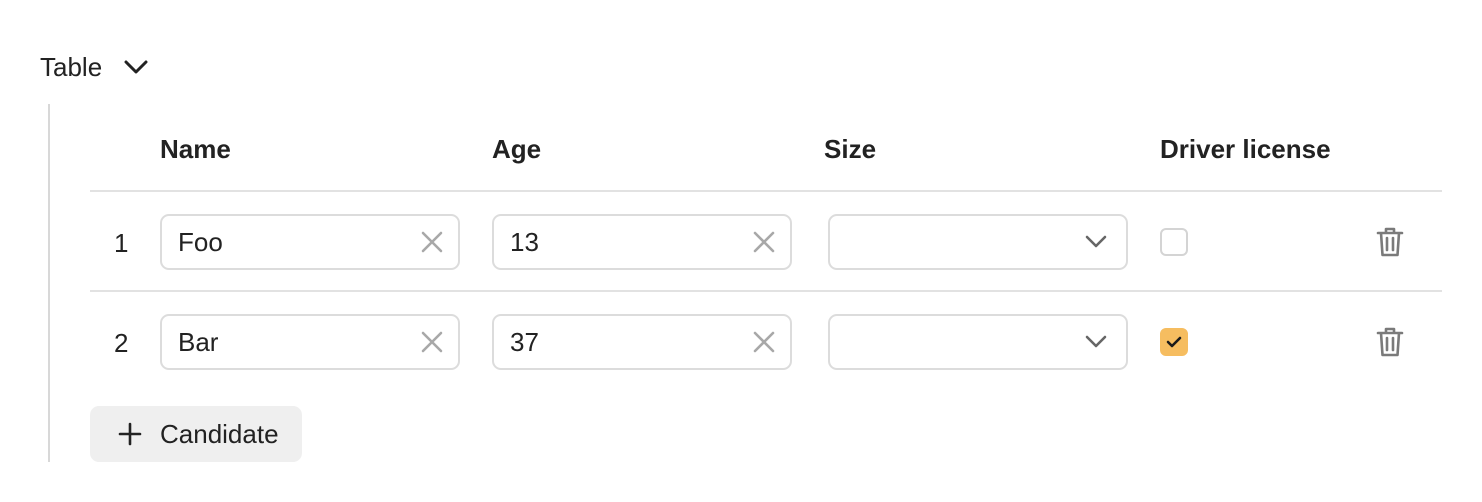 This screenshot has width=1482, height=502. I want to click on checkmark-icon, so click(1174, 342).